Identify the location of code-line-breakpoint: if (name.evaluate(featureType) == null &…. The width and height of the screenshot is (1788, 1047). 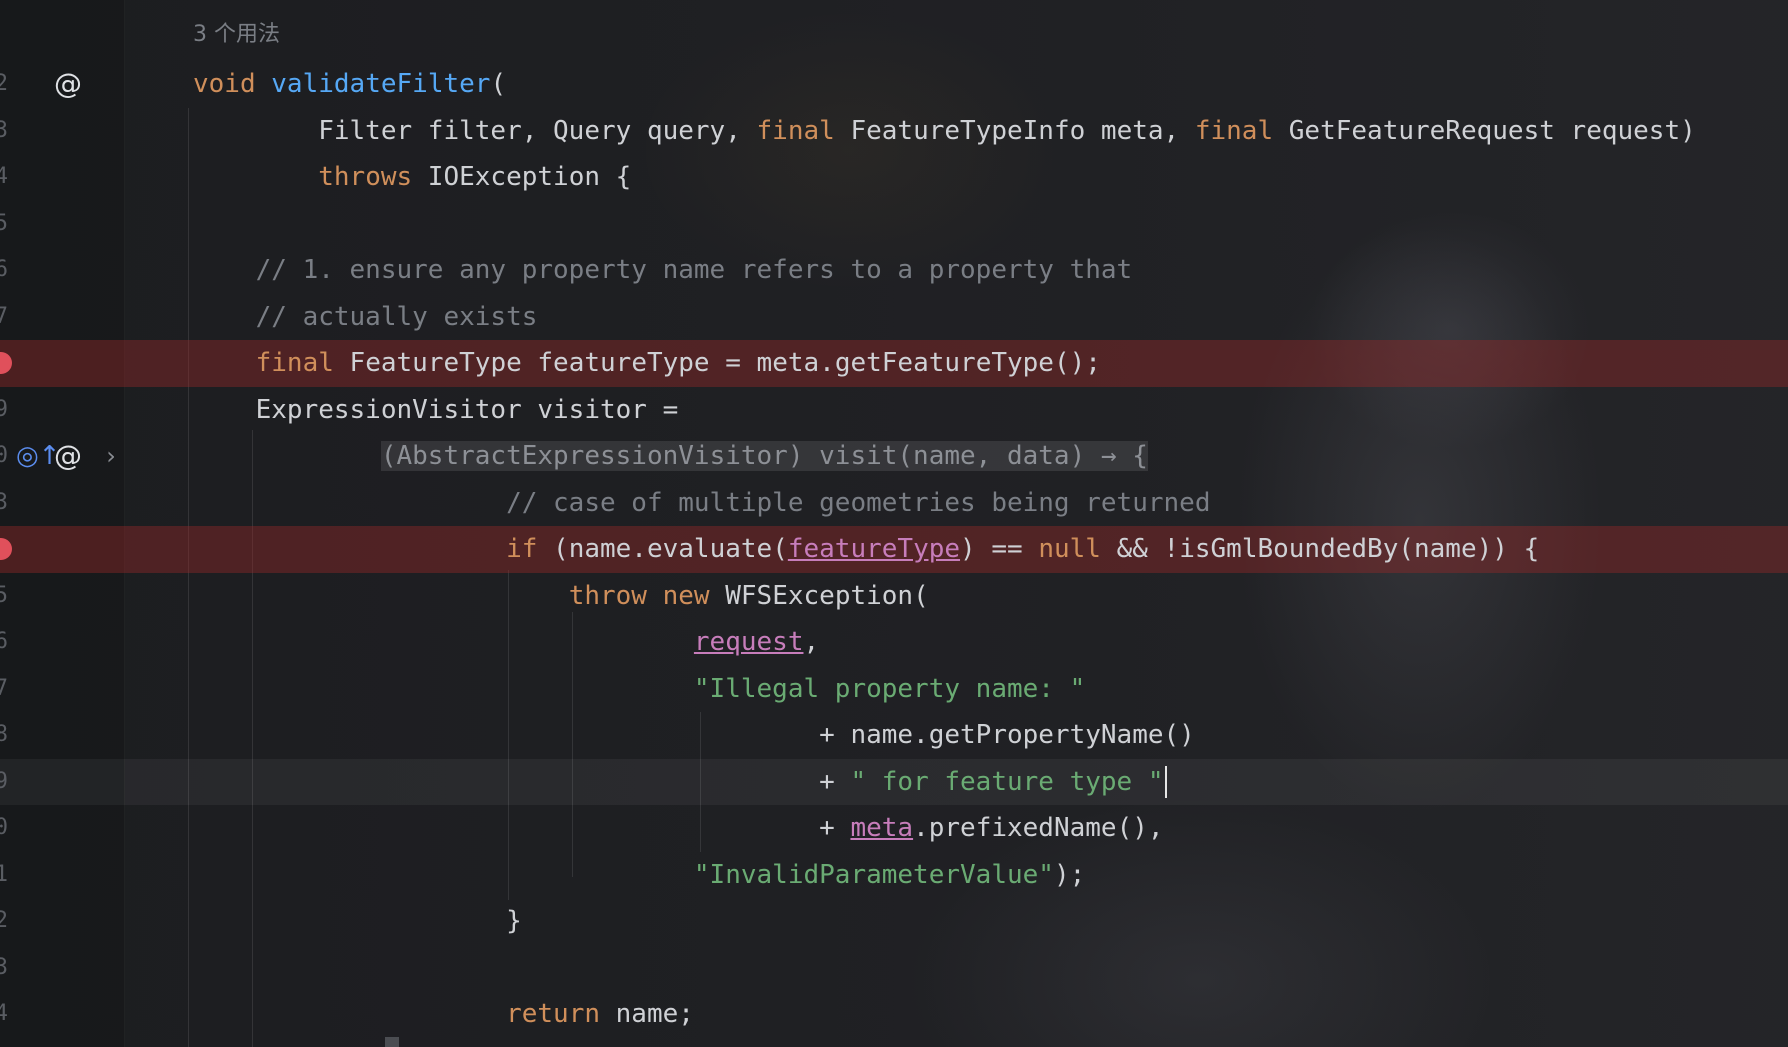
(894, 549).